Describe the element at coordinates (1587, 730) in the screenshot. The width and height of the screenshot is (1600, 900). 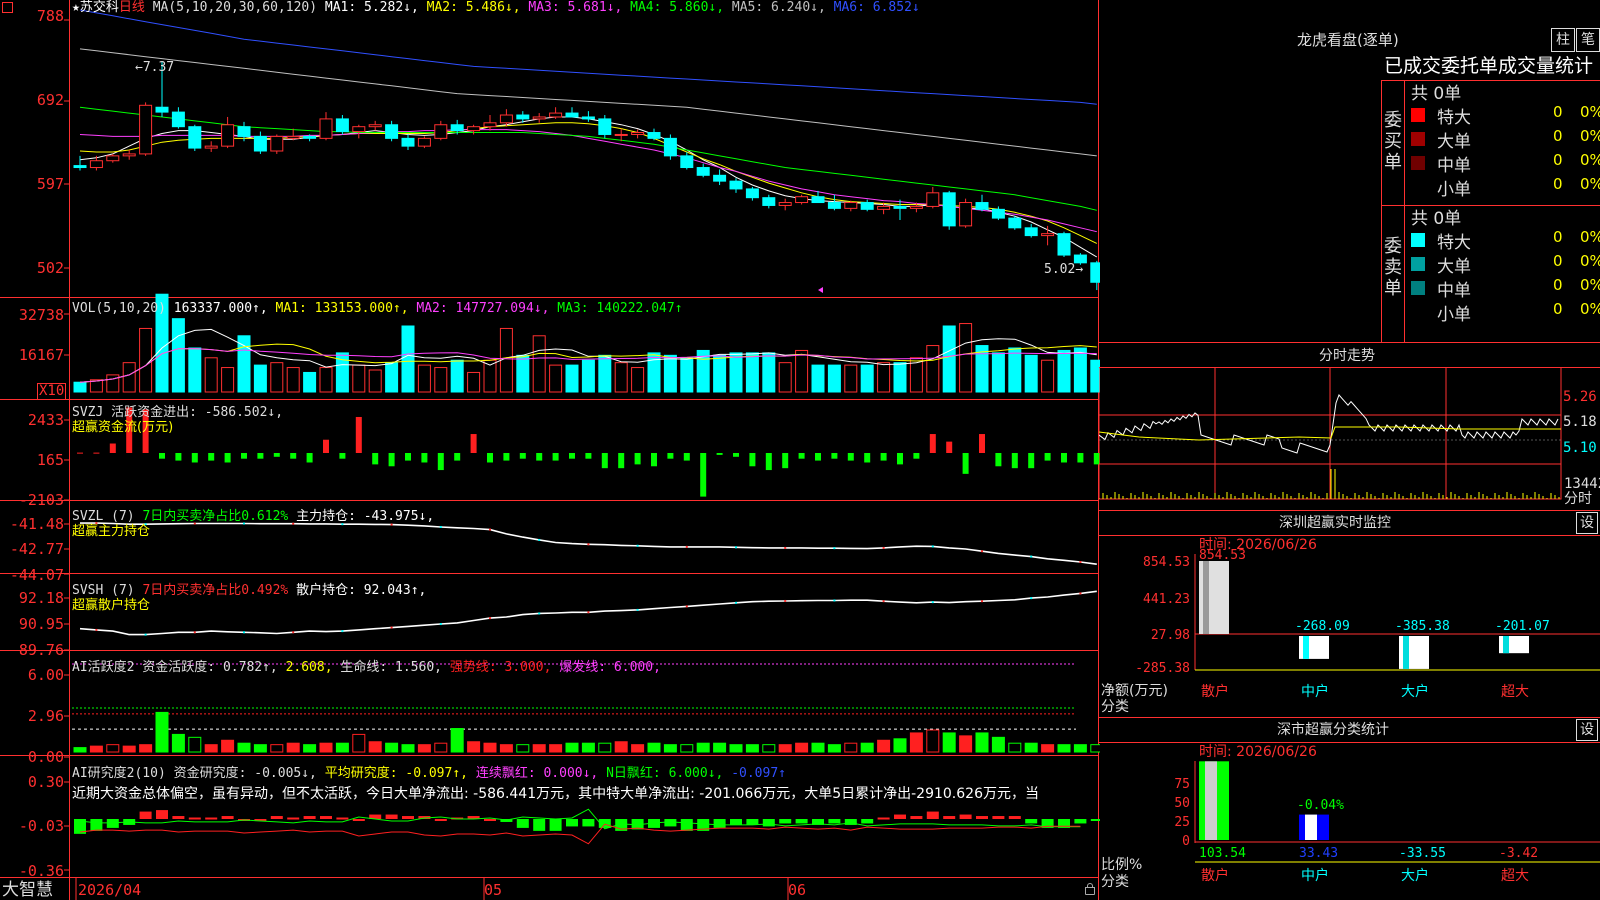
I see `classify-settings-button: 设` at that location.